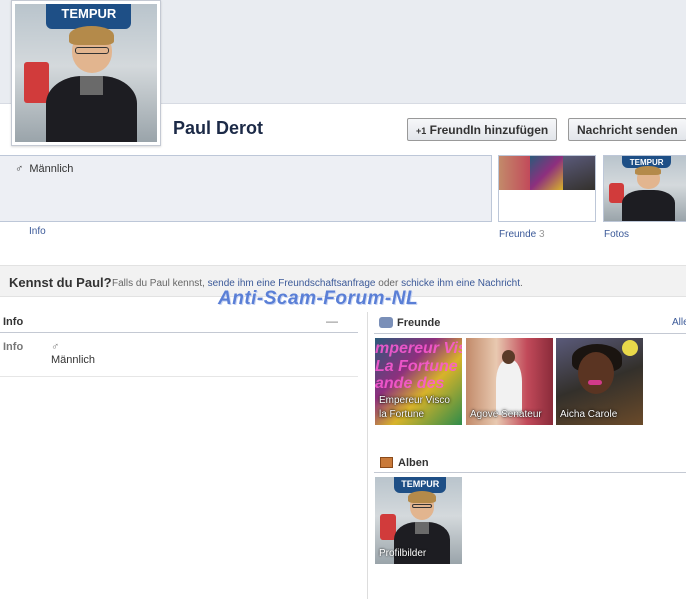 This screenshot has height=599, width=686. What do you see at coordinates (218, 128) in the screenshot?
I see `profile-name: Paul Derot` at bounding box center [218, 128].